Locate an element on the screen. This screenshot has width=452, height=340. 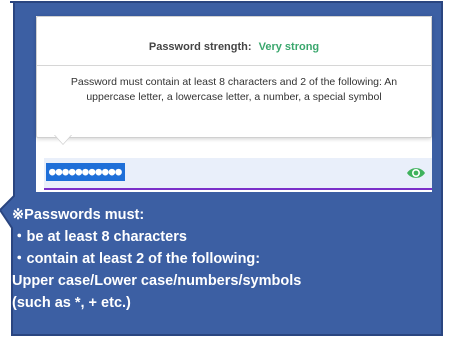
password-value-selected: ●●●●●●●●●●● is located at coordinates (85, 172).